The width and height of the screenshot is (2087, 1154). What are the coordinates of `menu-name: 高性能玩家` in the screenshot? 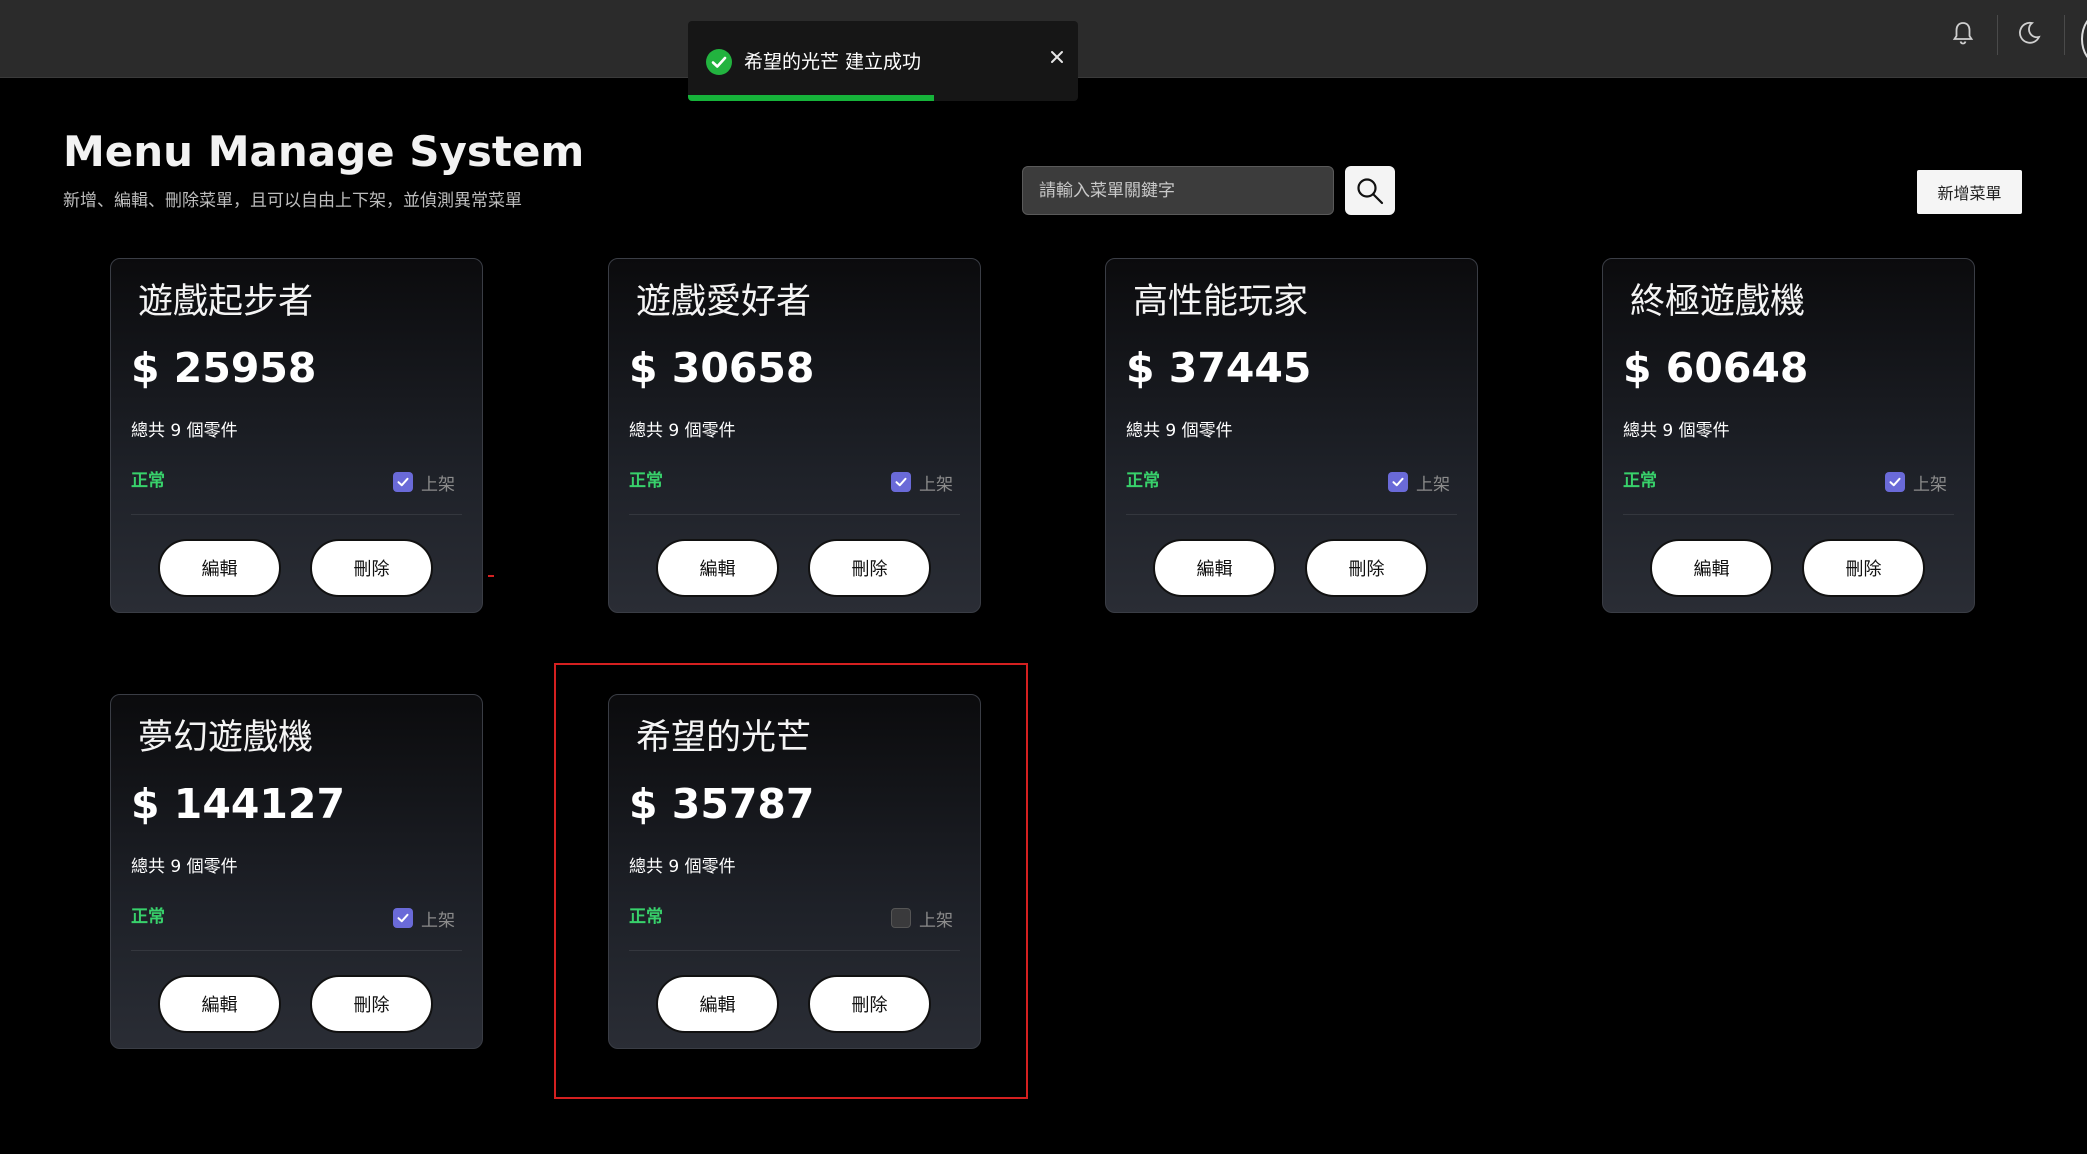 It's located at (1221, 302).